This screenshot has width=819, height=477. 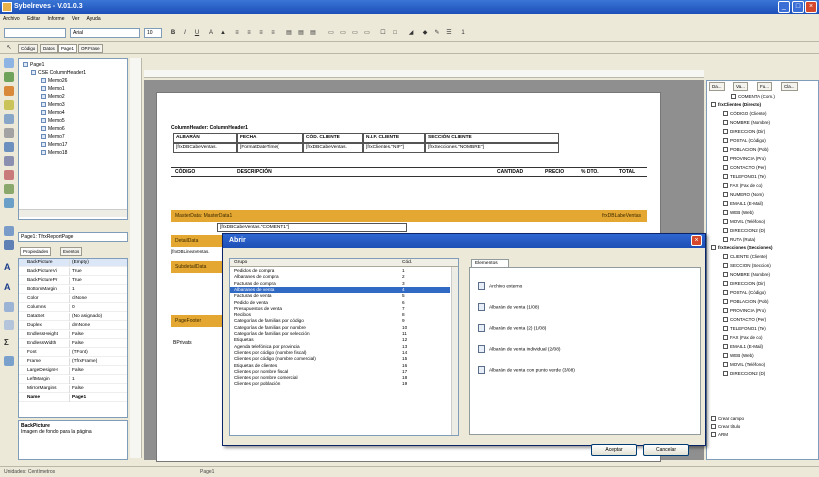 I want to click on memo-tool-icon, so click(x=9, y=231).